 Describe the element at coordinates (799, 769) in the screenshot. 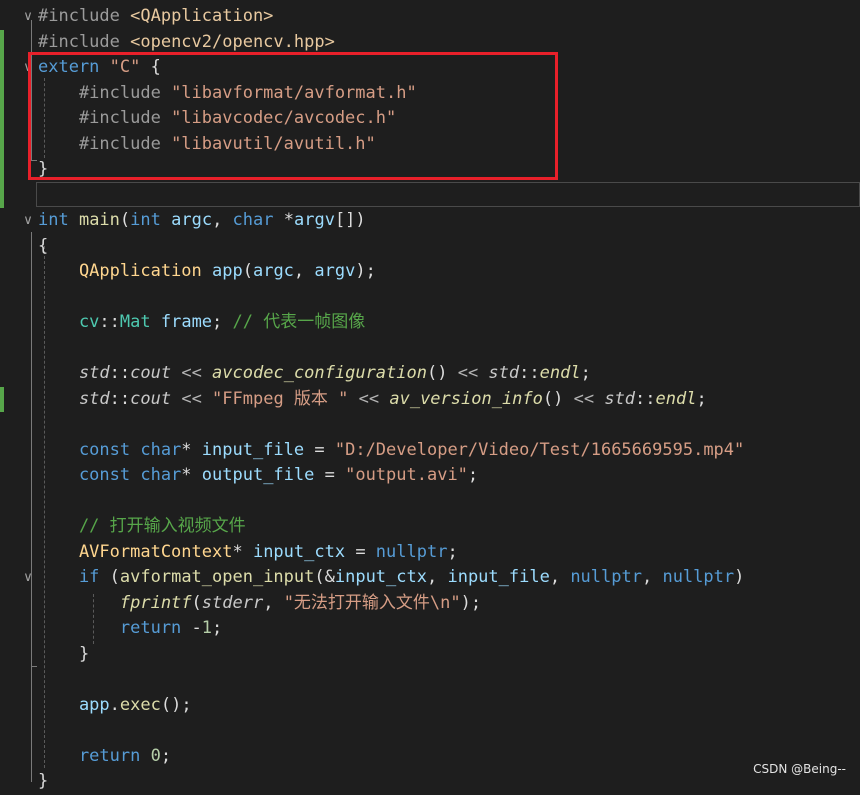

I see `watermark: CSDN @Being--` at that location.